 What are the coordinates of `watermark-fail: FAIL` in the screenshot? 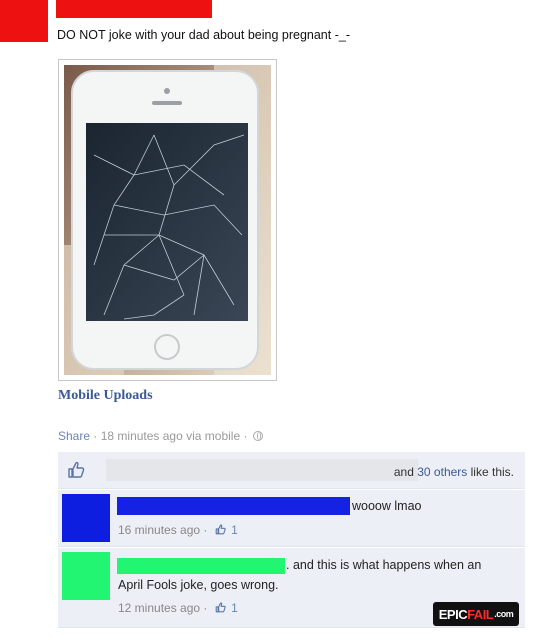 It's located at (480, 614).